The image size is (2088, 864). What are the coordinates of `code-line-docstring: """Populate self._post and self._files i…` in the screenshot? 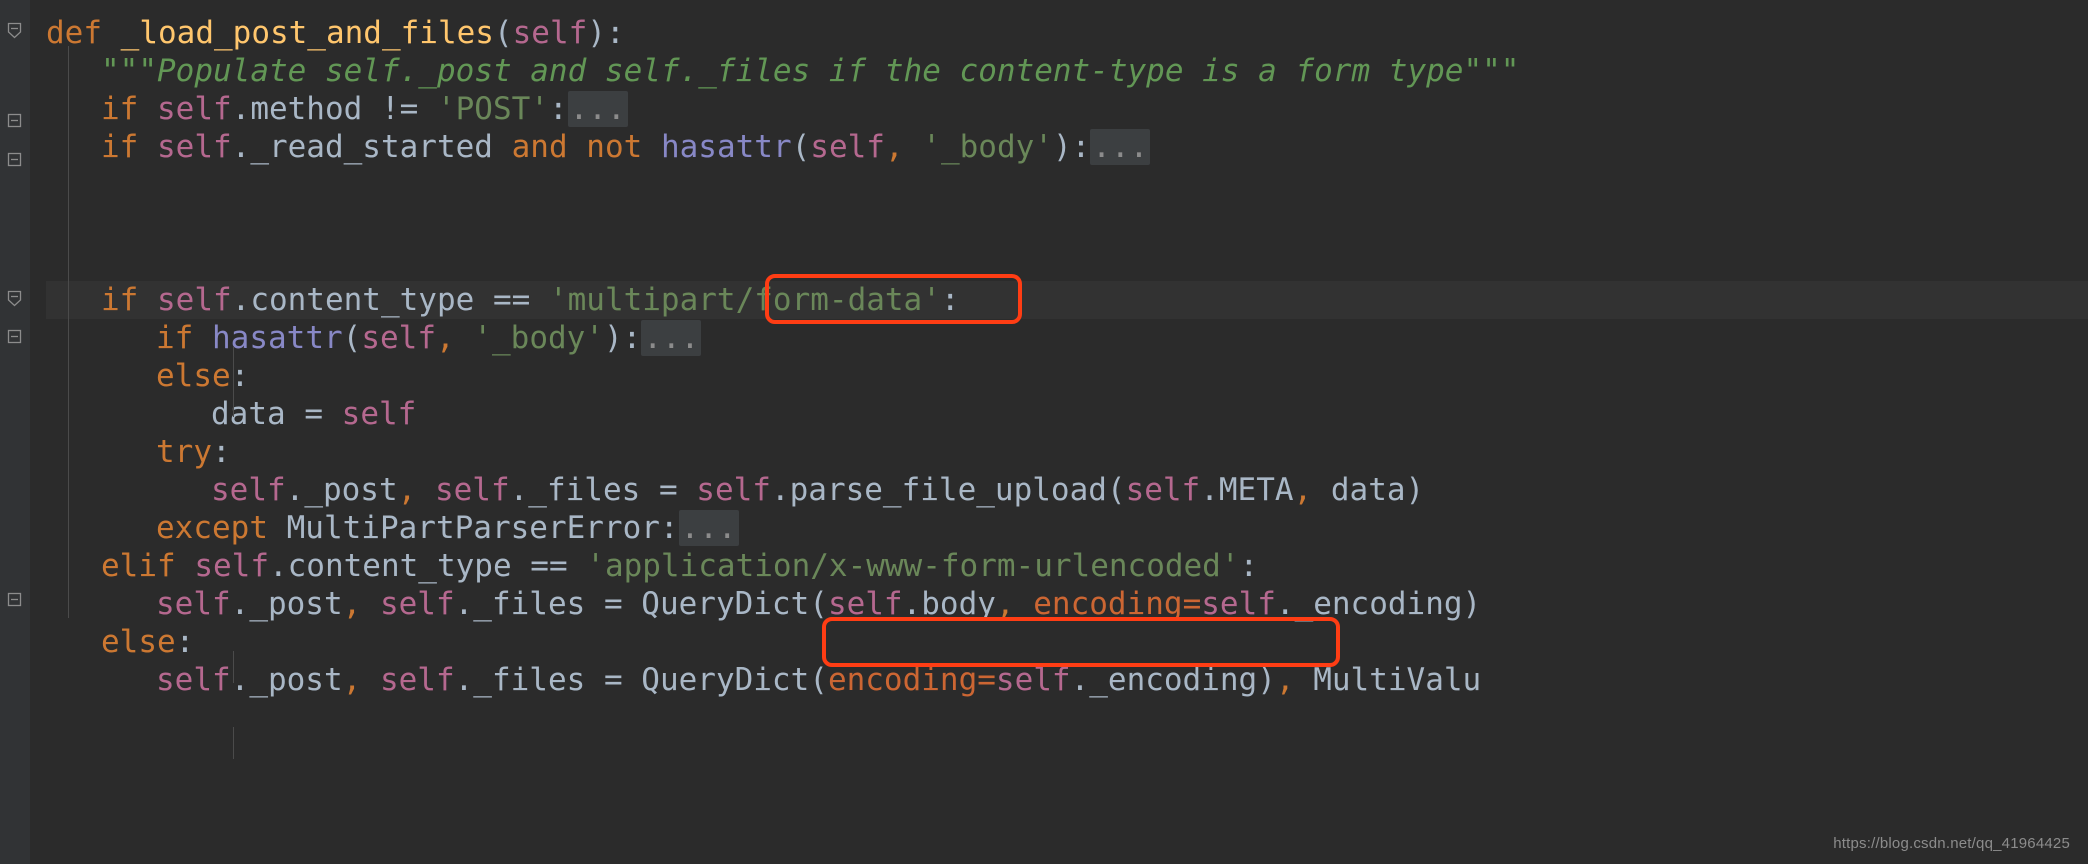 It's located at (810, 71).